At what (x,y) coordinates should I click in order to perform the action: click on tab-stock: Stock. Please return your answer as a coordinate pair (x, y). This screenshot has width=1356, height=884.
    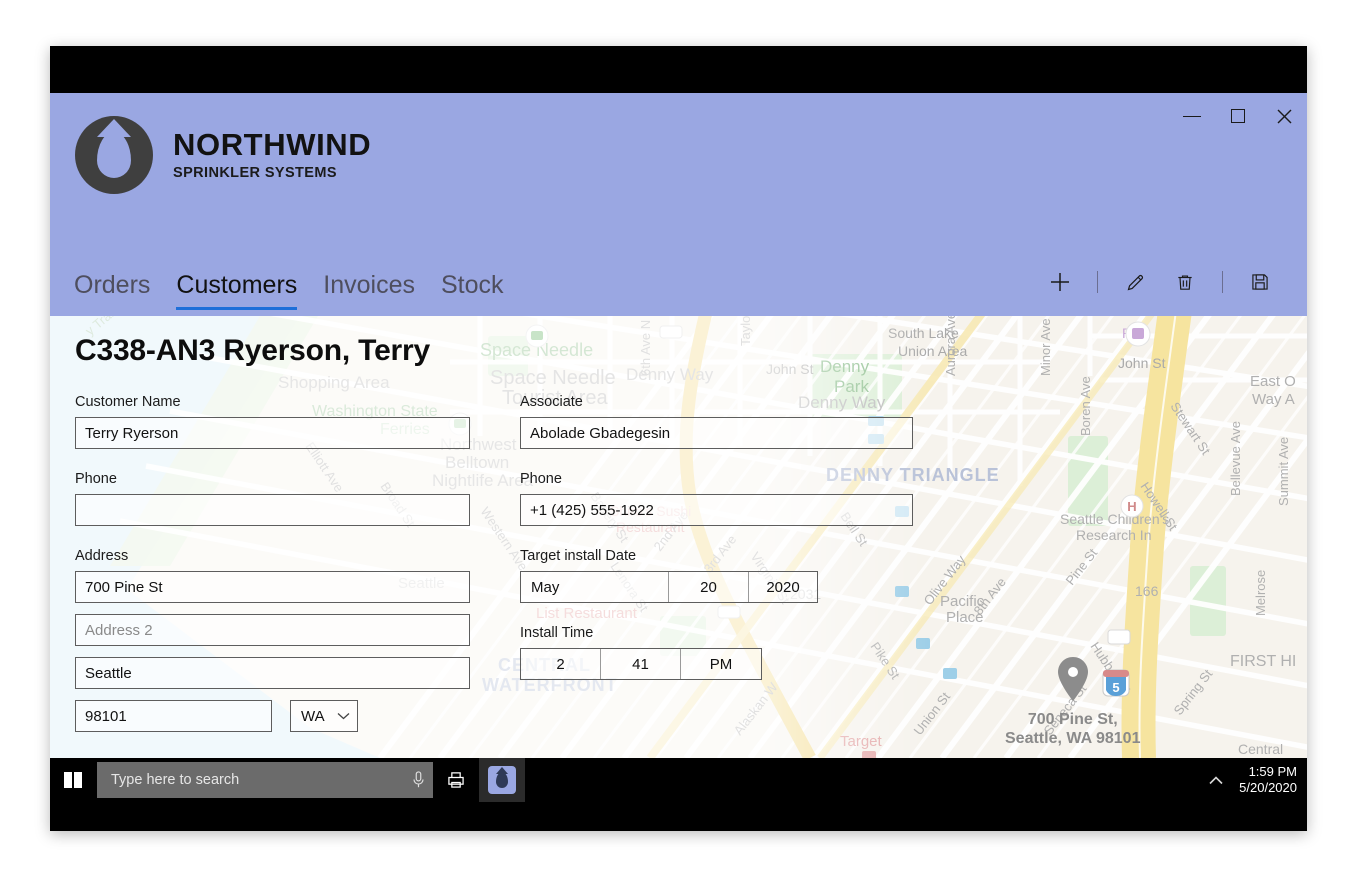
    Looking at the image, I should click on (472, 291).